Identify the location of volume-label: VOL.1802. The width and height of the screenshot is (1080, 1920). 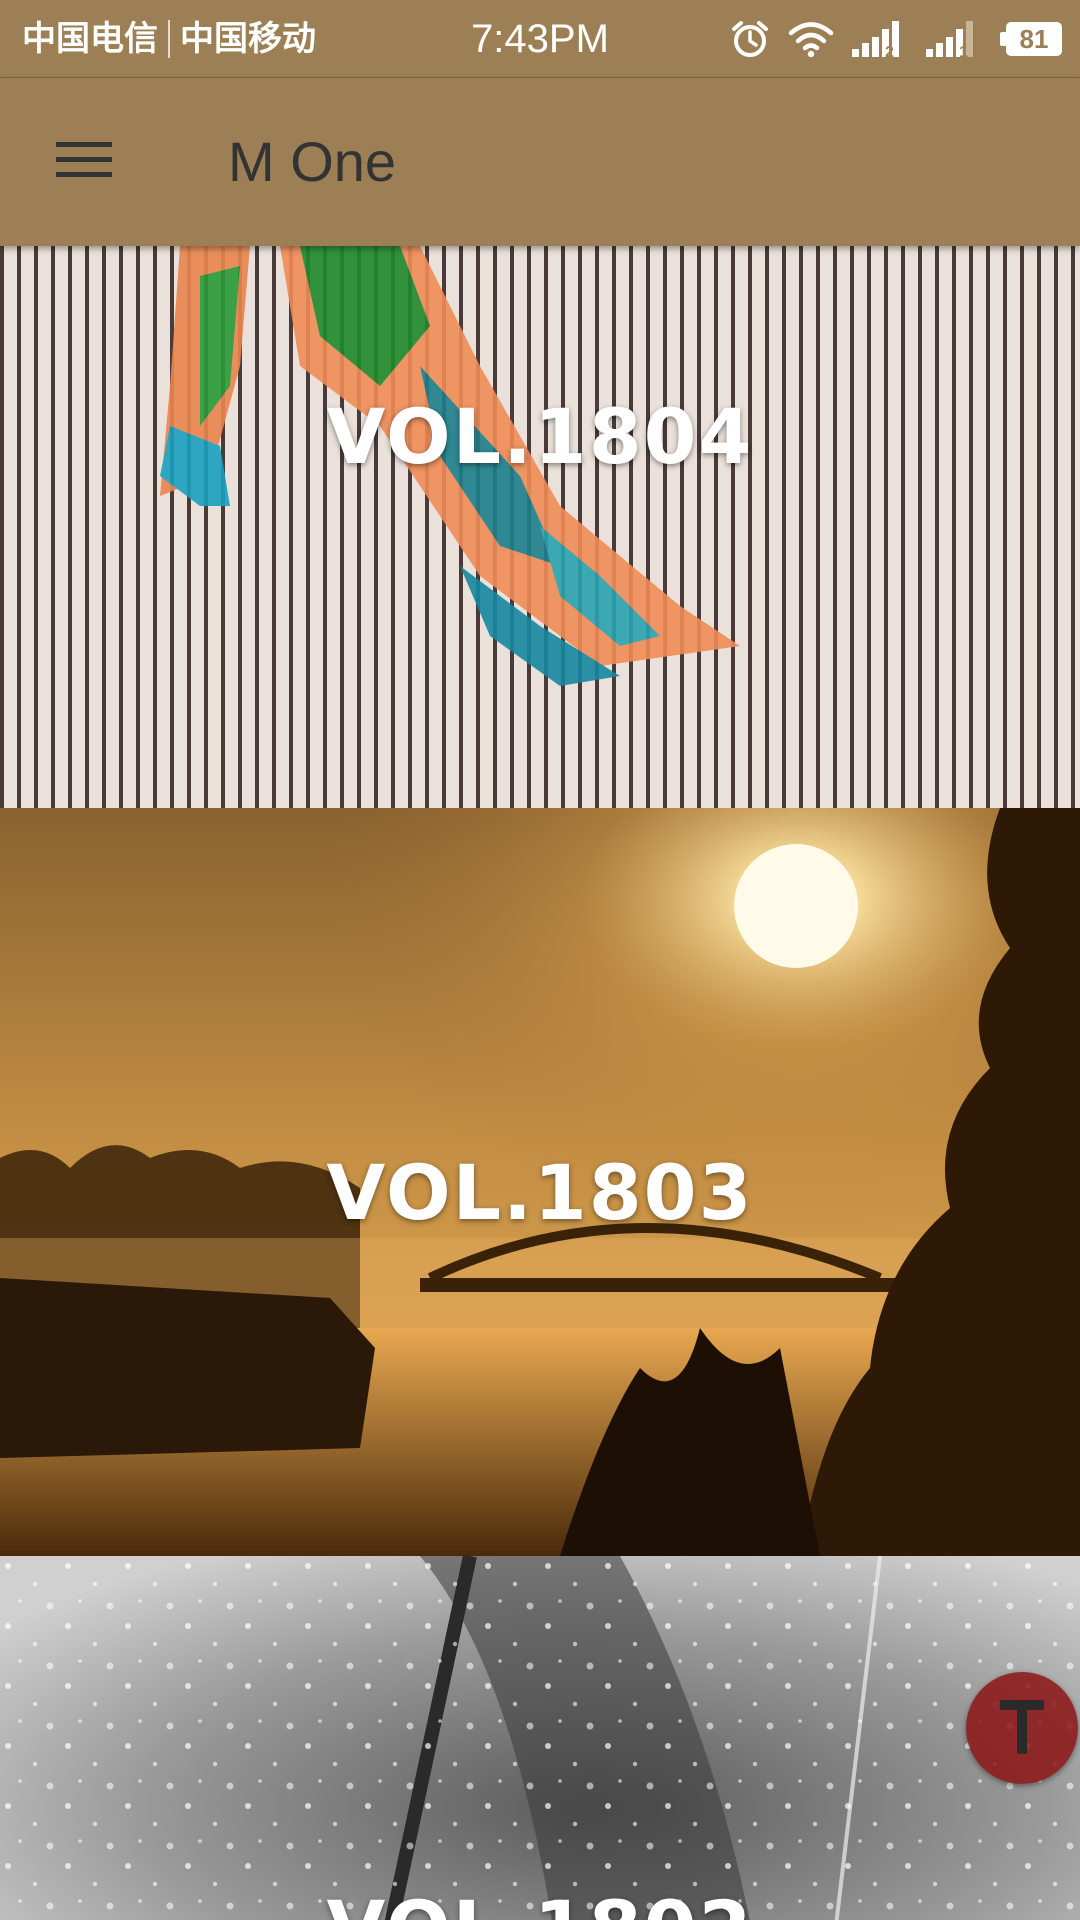
(540, 1902).